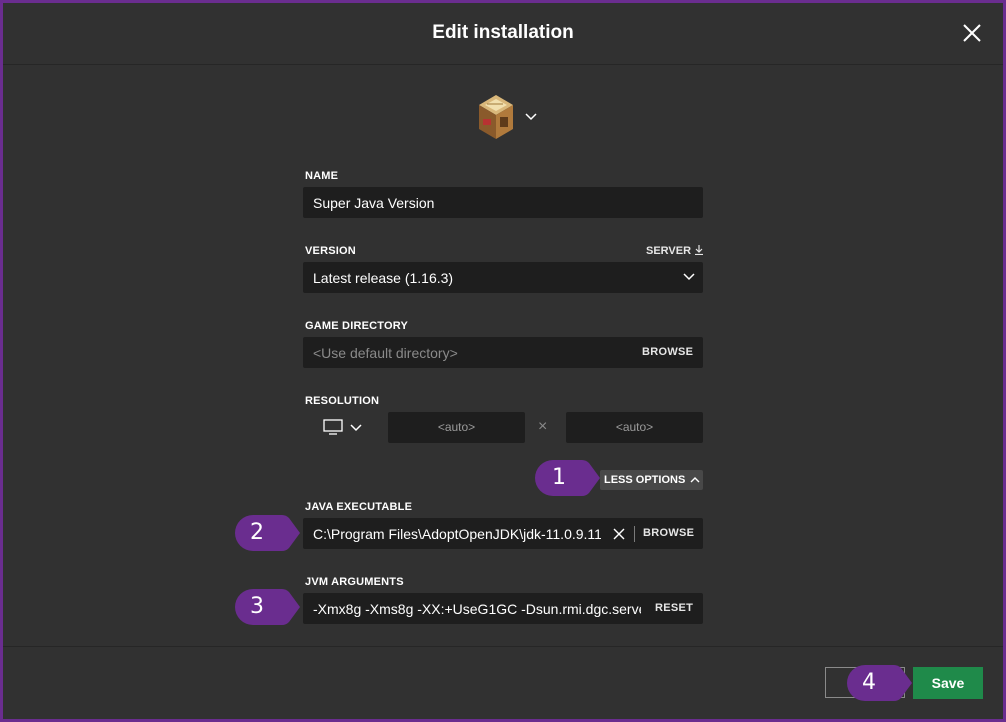  Describe the element at coordinates (456, 427) in the screenshot. I see `resolution-width-input: <auto>` at that location.